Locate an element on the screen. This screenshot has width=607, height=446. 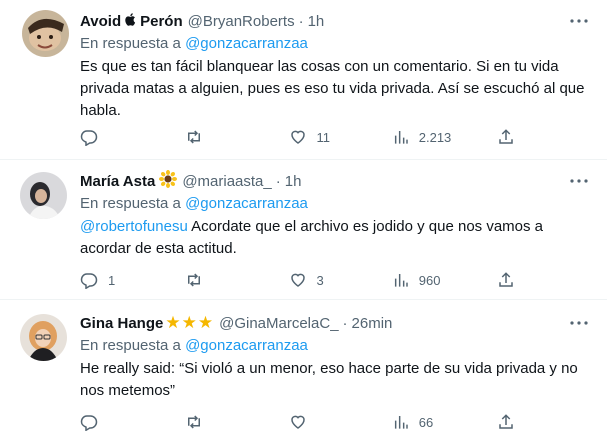
timestamp: 26min is located at coordinates (372, 323).